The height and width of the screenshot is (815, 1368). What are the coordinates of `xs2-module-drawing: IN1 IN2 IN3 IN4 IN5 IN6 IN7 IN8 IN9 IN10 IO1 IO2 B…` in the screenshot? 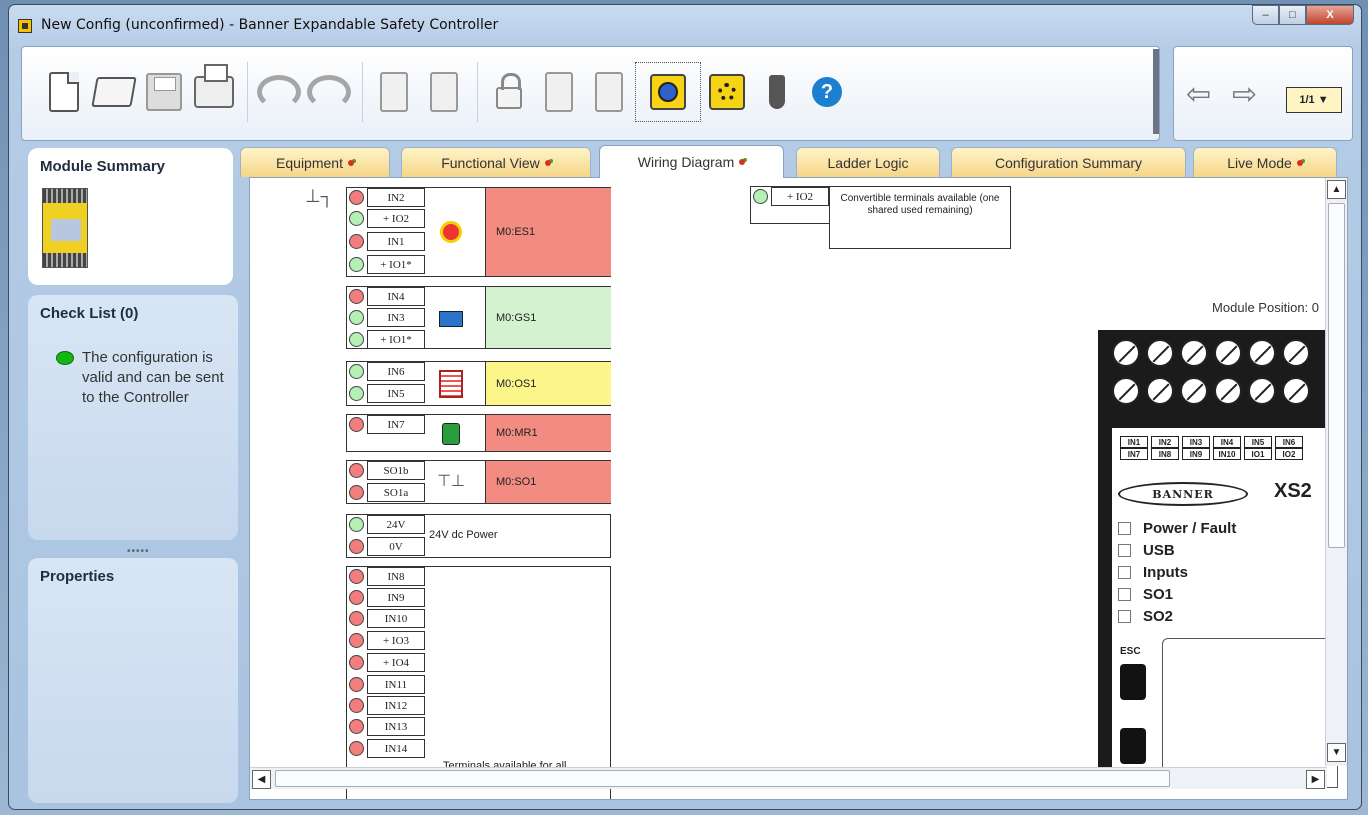 It's located at (1218, 559).